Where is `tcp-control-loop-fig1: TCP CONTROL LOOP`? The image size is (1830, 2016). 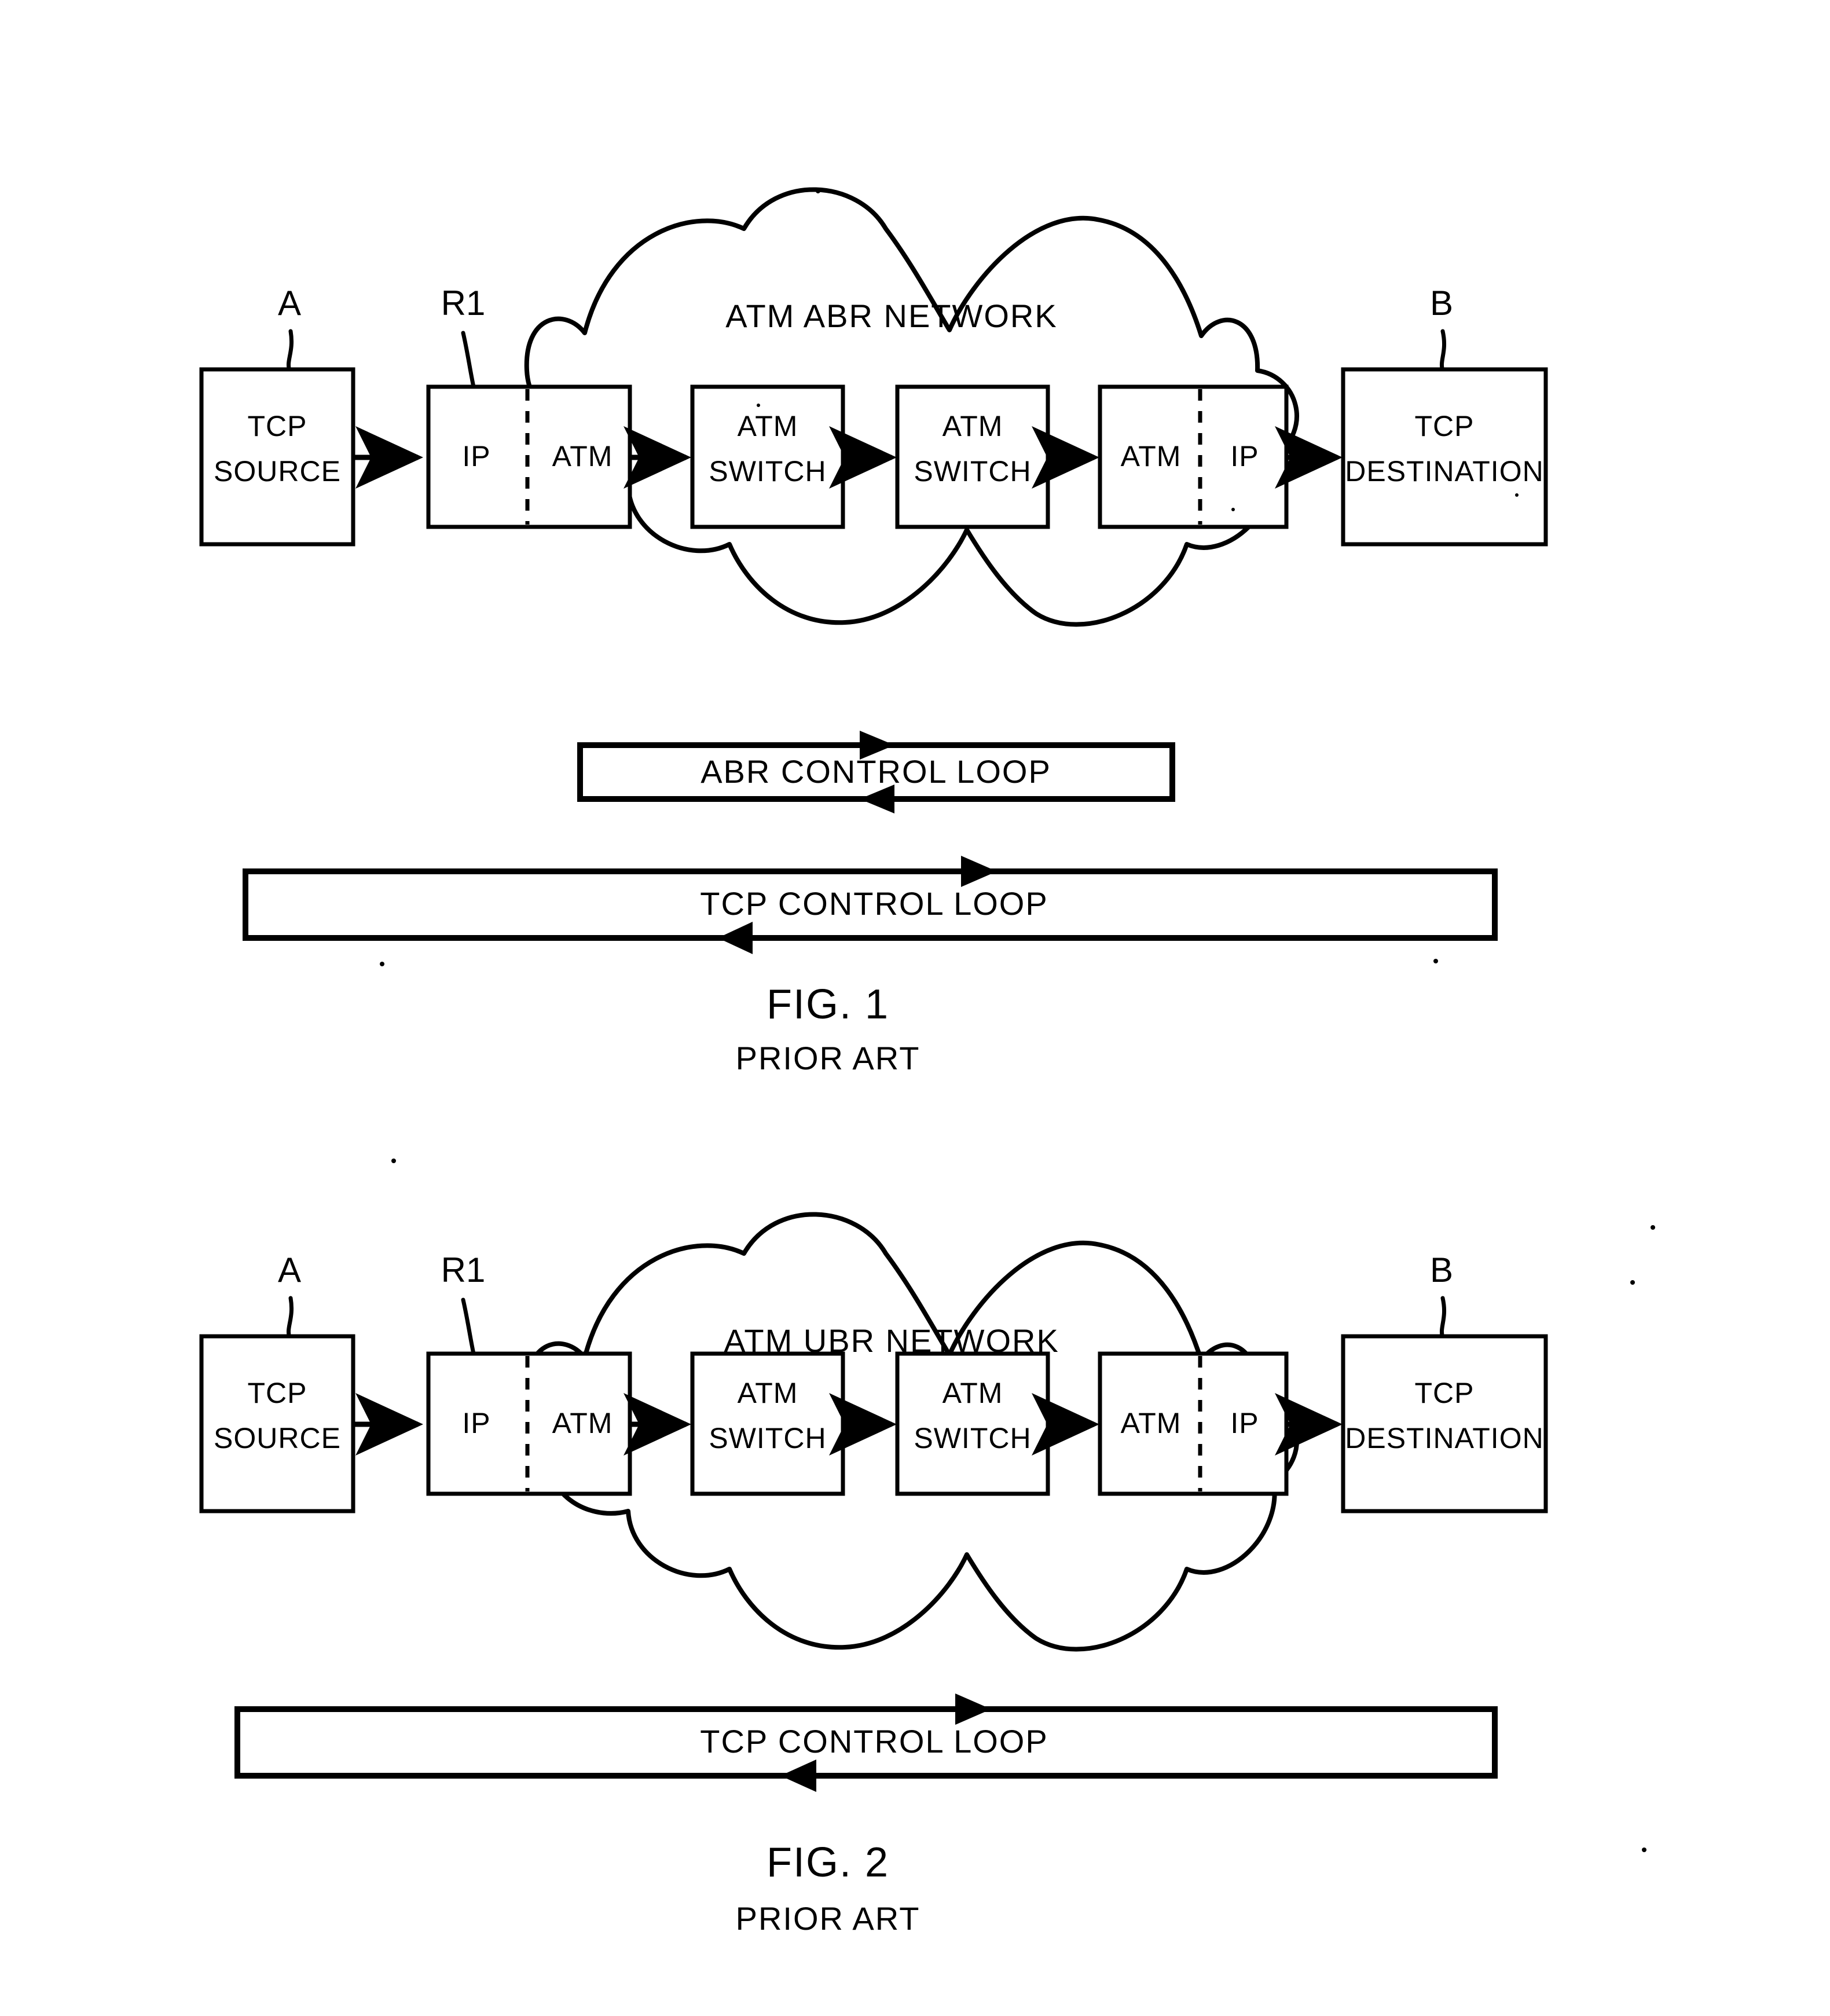
tcp-control-loop-fig1: TCP CONTROL LOOP is located at coordinates (870, 905).